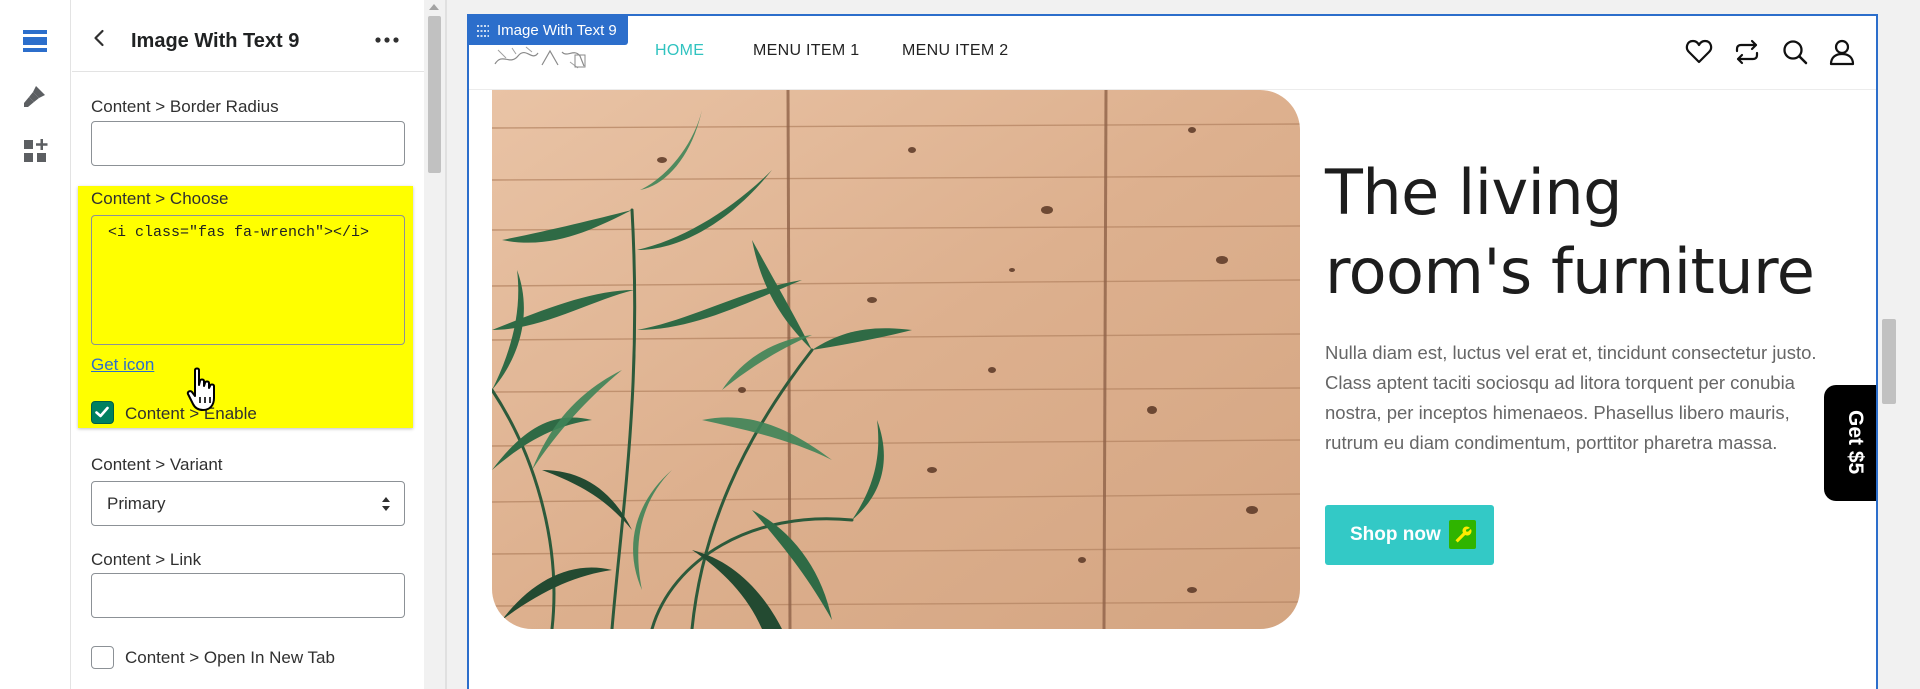 The width and height of the screenshot is (1920, 689). What do you see at coordinates (386, 504) in the screenshot?
I see `select-arrows-icon` at bounding box center [386, 504].